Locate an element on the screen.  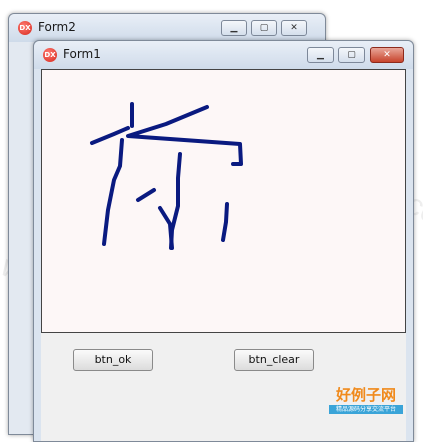
clear-button: btn_clear is located at coordinates (274, 360).